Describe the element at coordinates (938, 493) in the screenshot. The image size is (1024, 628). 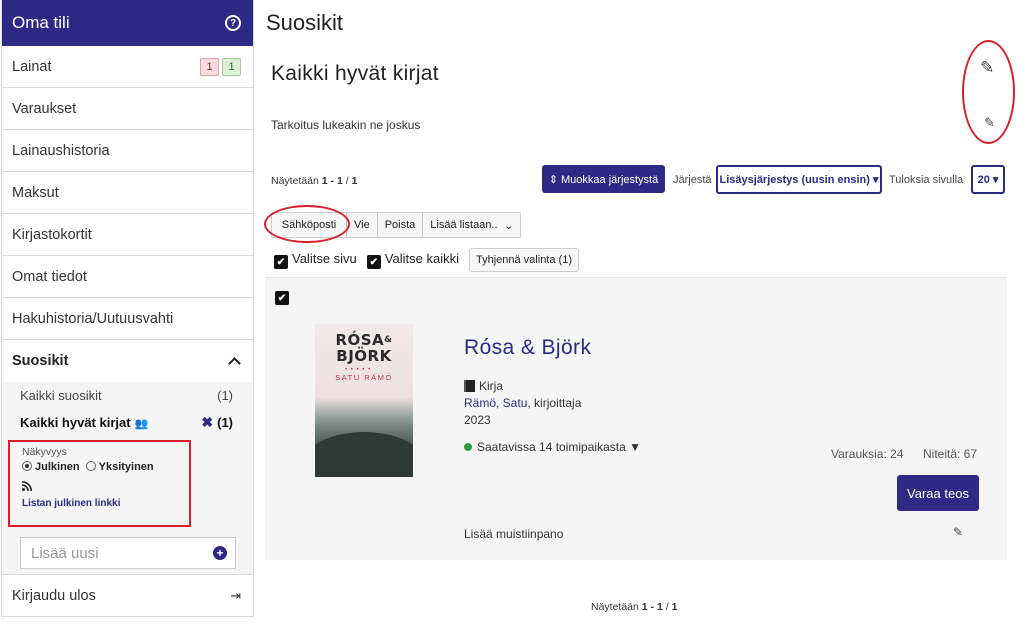
I see `reserve-button: Varaa teos` at that location.